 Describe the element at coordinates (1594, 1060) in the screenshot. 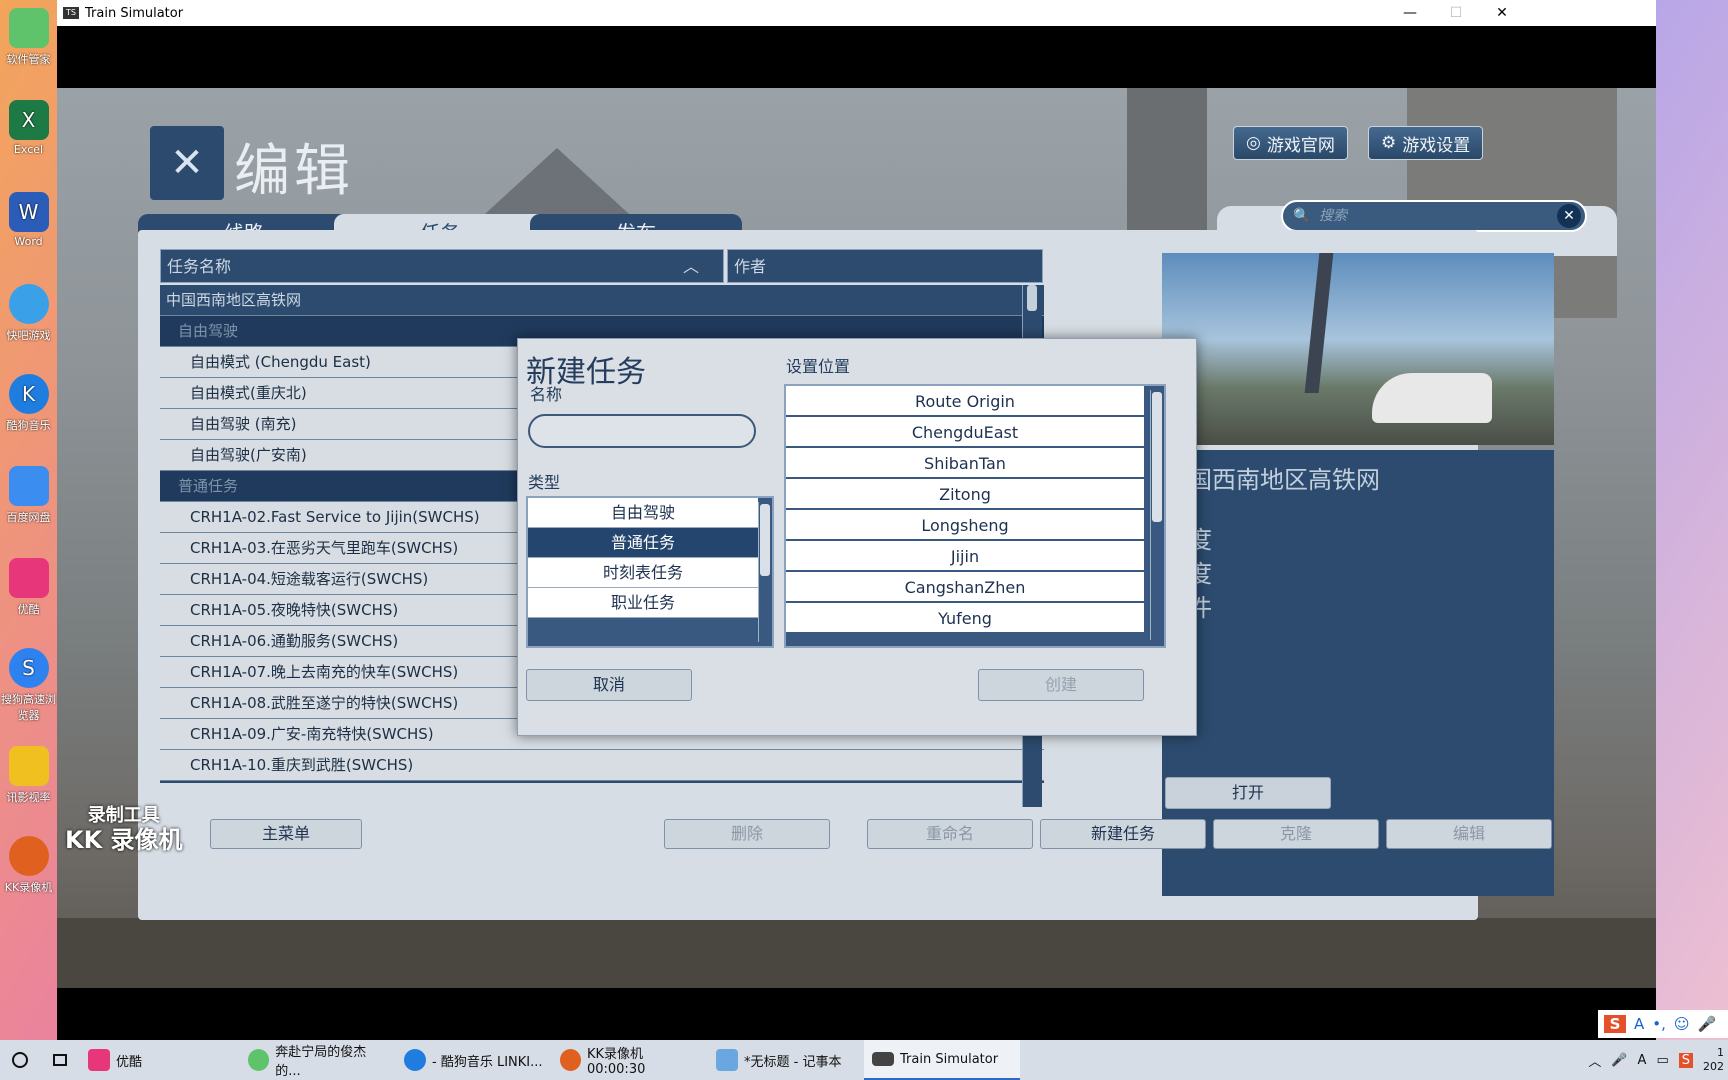

I see `chevron-up-icon: ︿` at that location.